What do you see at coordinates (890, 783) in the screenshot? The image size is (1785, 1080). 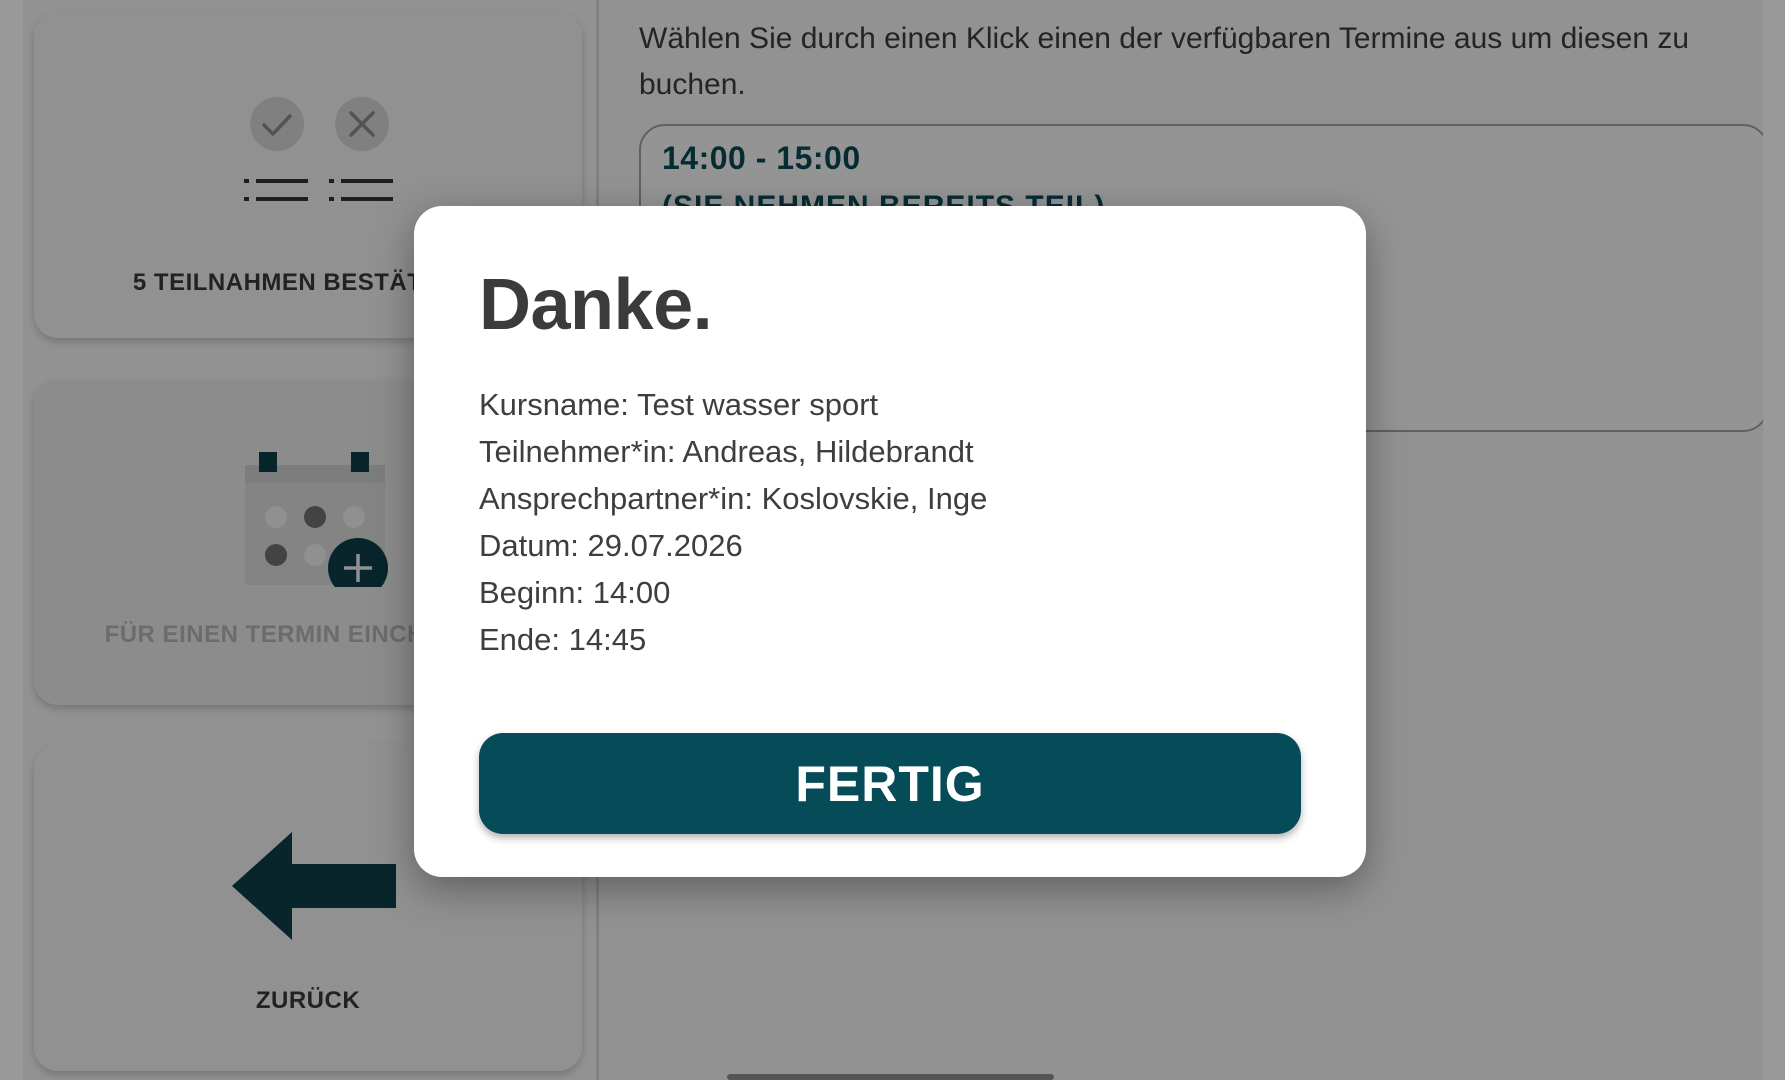 I see `done-button: FERTIG` at bounding box center [890, 783].